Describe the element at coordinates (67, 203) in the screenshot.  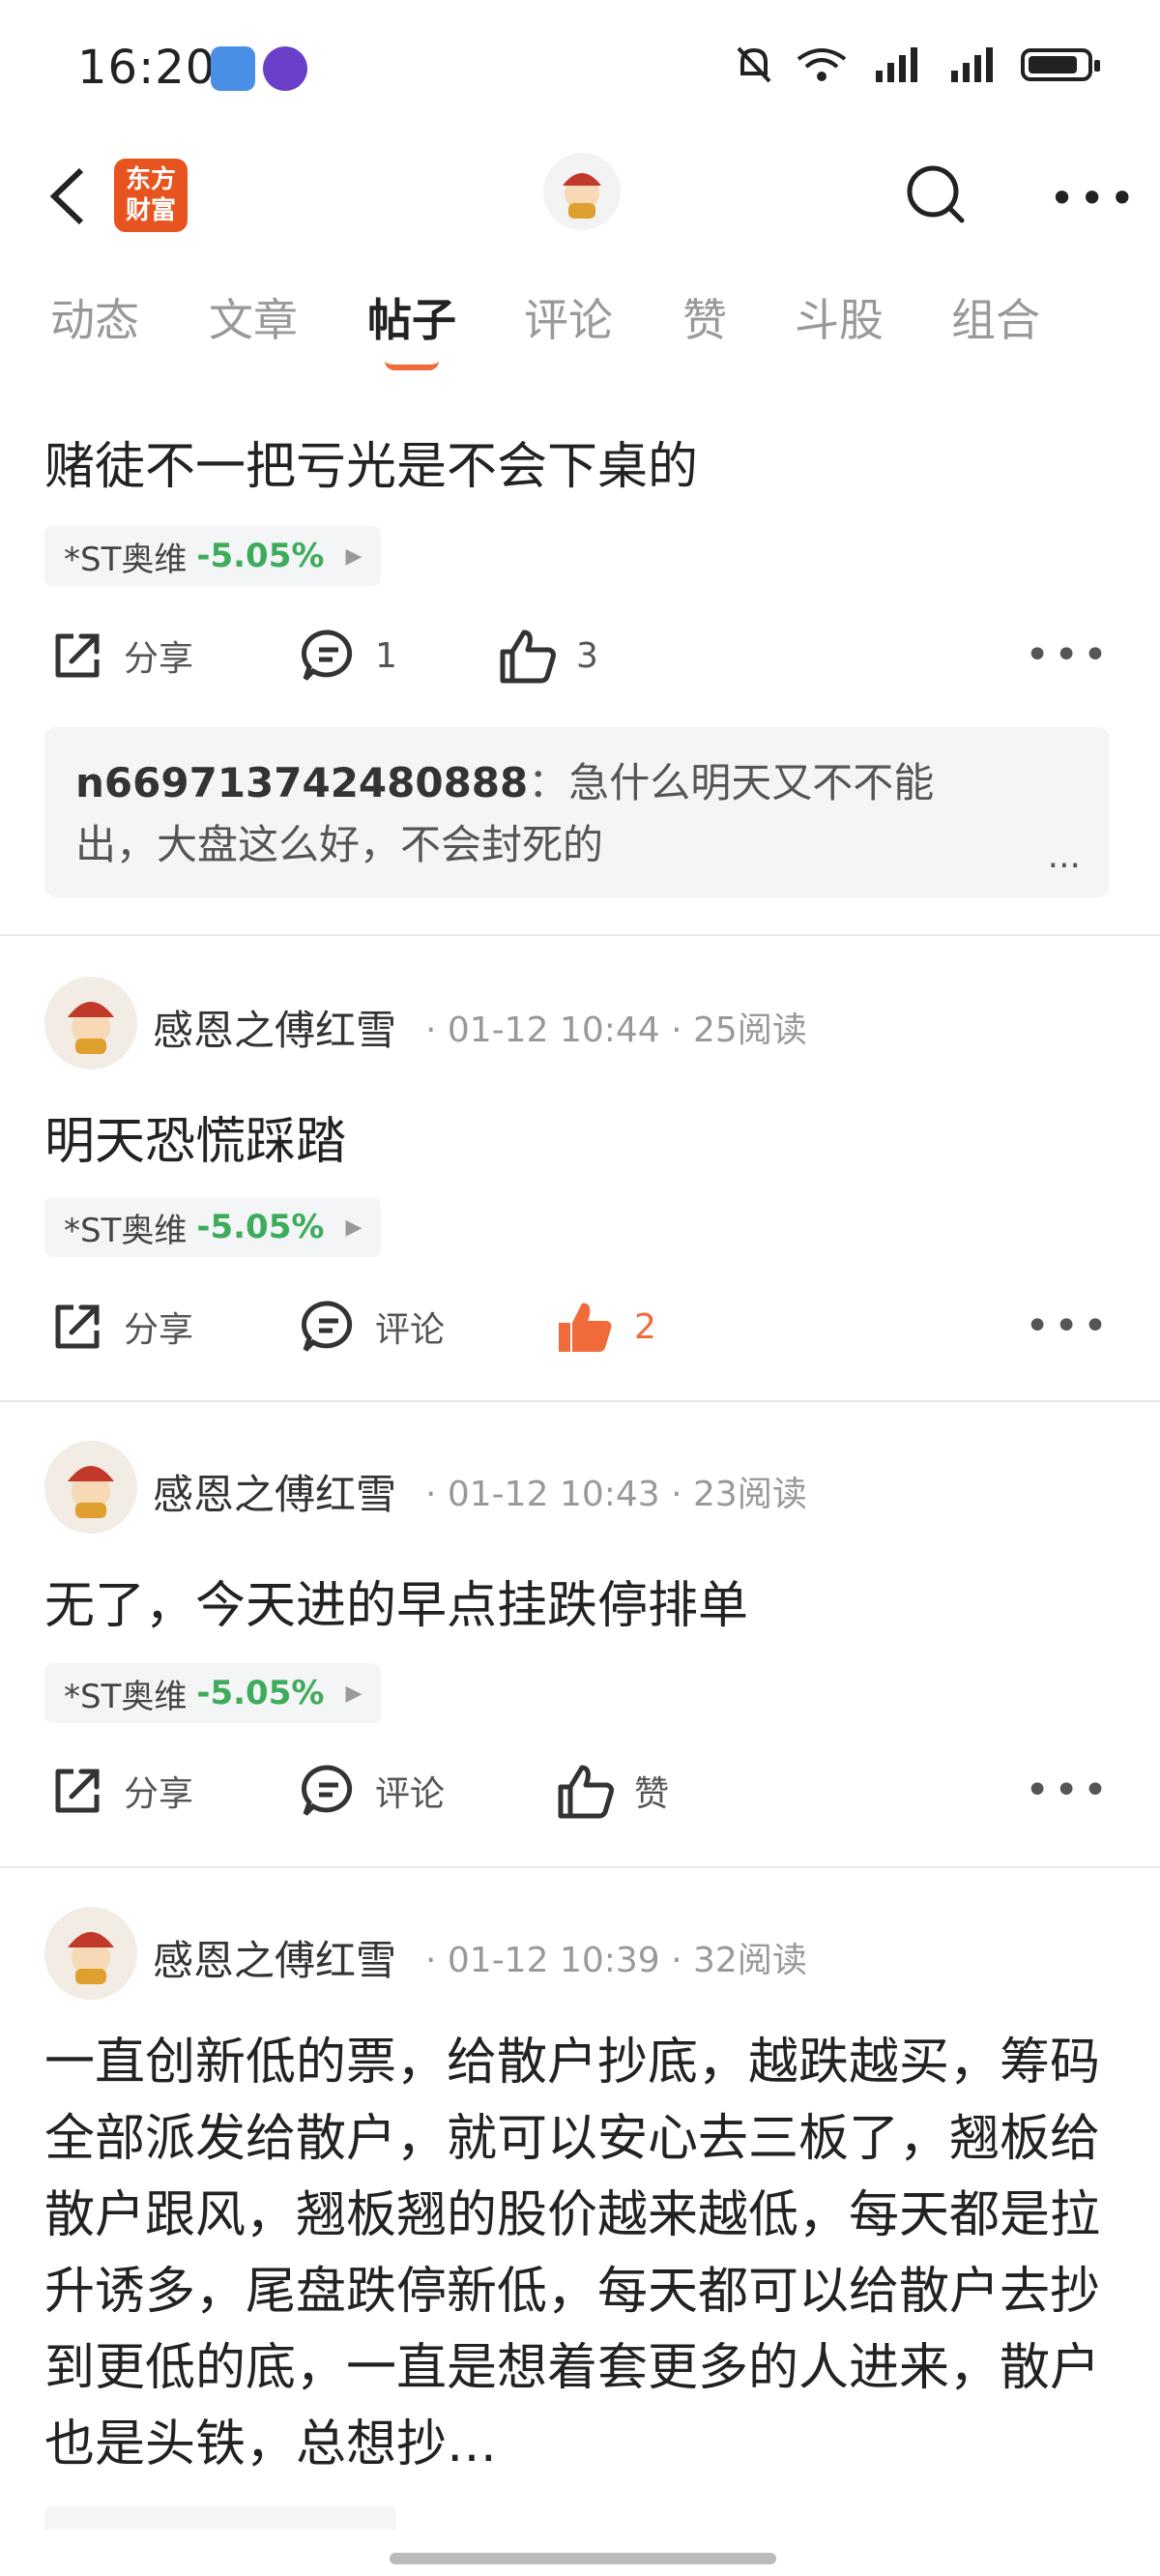
I see `back-icon` at that location.